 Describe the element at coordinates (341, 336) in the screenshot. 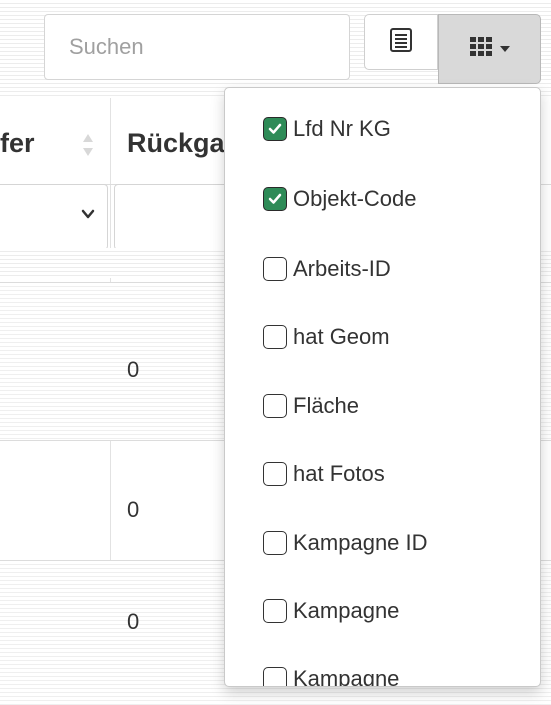

I see `menu-item-label: hat Geom` at that location.